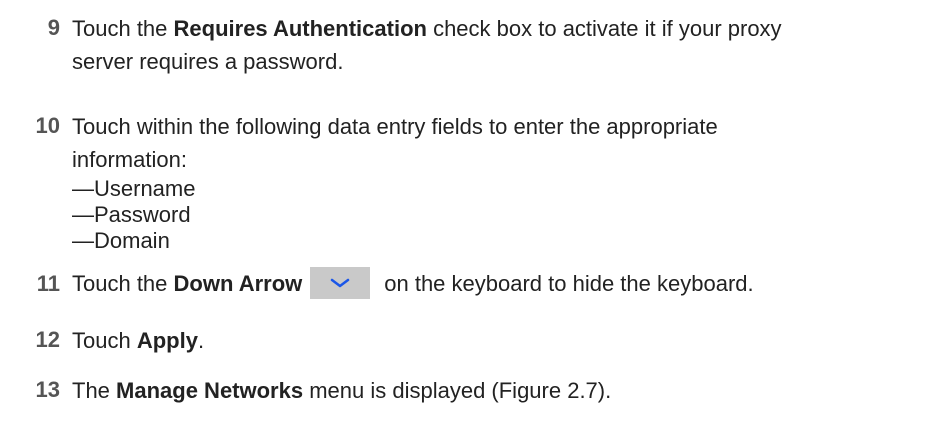  Describe the element at coordinates (457, 390) in the screenshot. I see `text-run: menu is displayed (Figure 2.7).` at that location.